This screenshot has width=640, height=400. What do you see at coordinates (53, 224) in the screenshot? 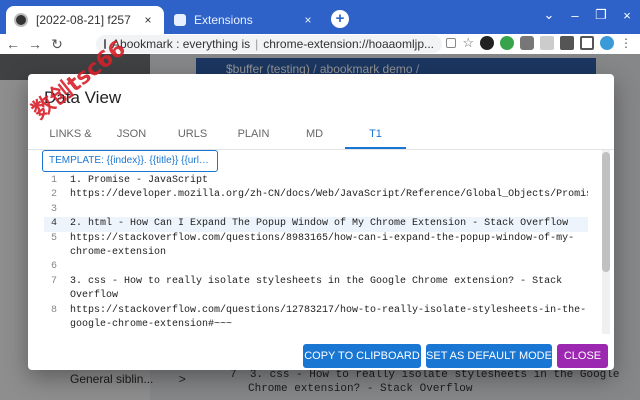
I see `line-number: 4` at bounding box center [53, 224].